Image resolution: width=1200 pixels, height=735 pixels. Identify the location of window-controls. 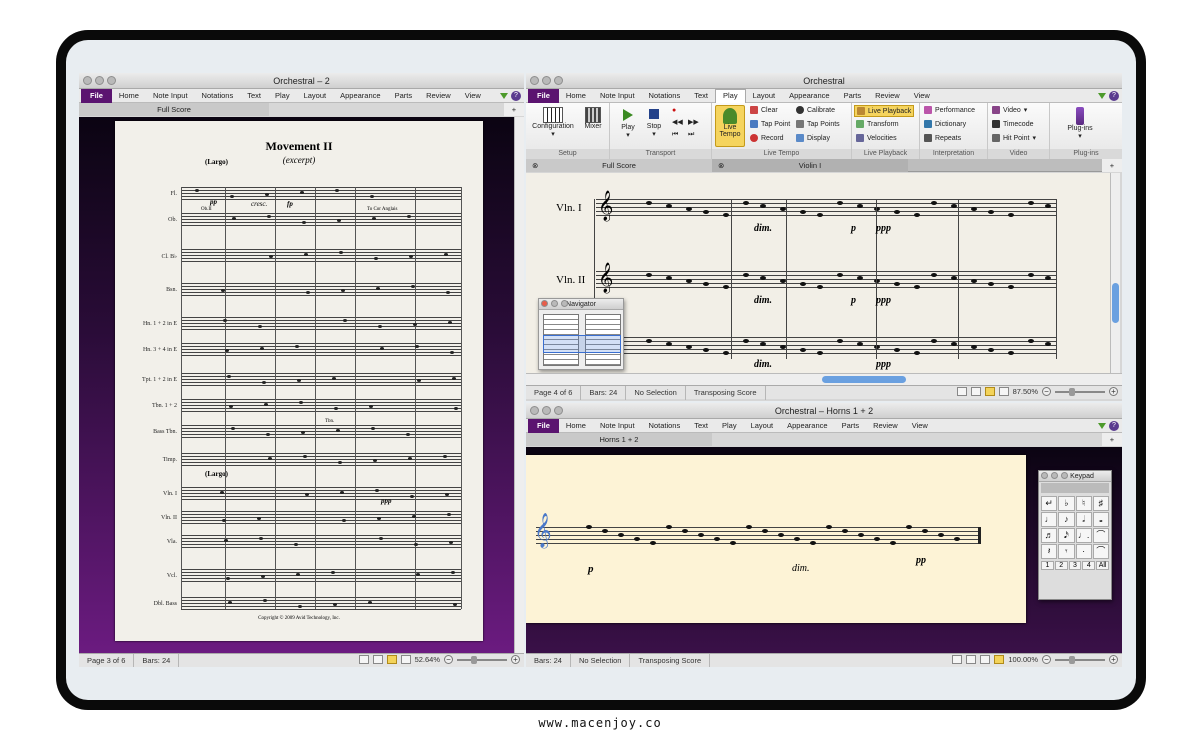
(546, 410).